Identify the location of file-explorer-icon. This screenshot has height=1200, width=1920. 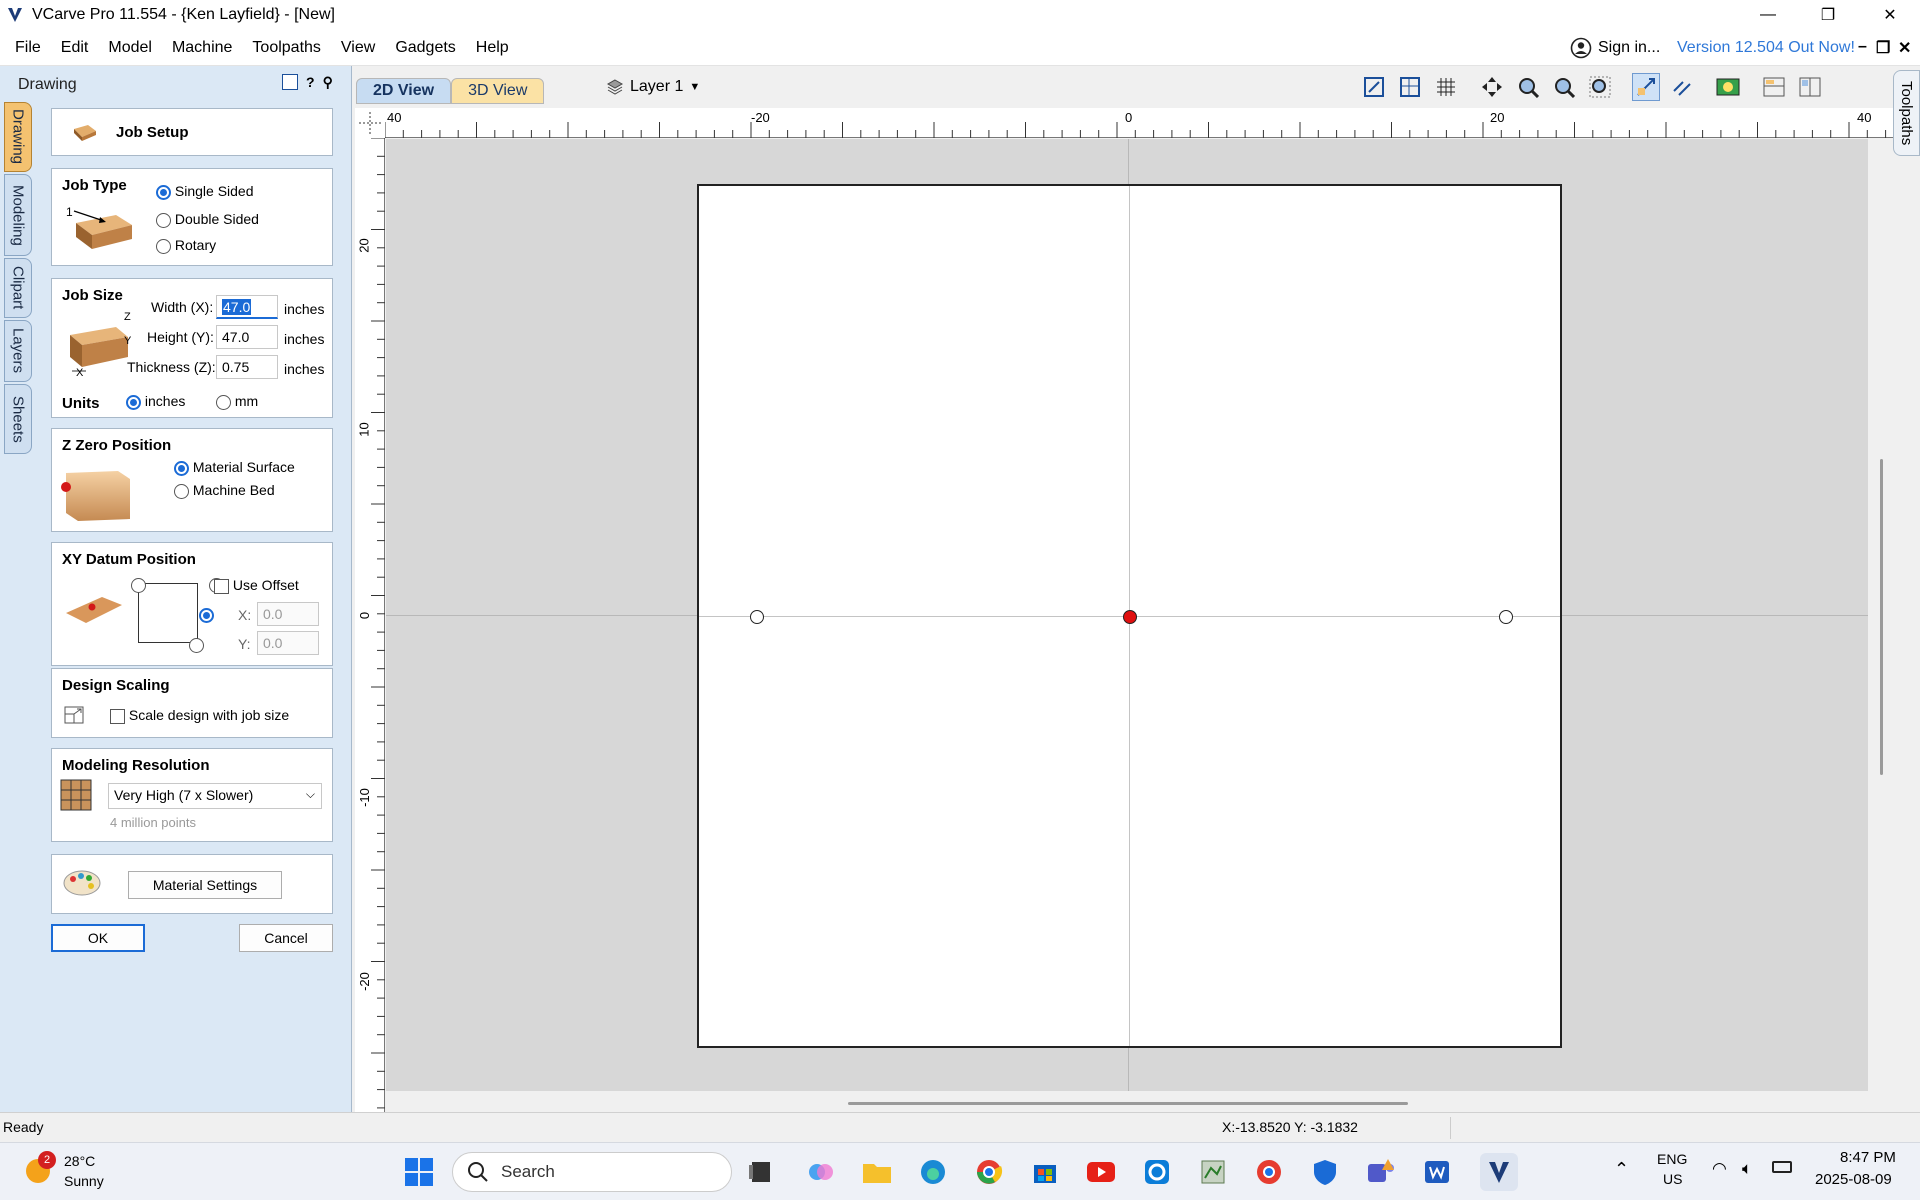
(877, 1172).